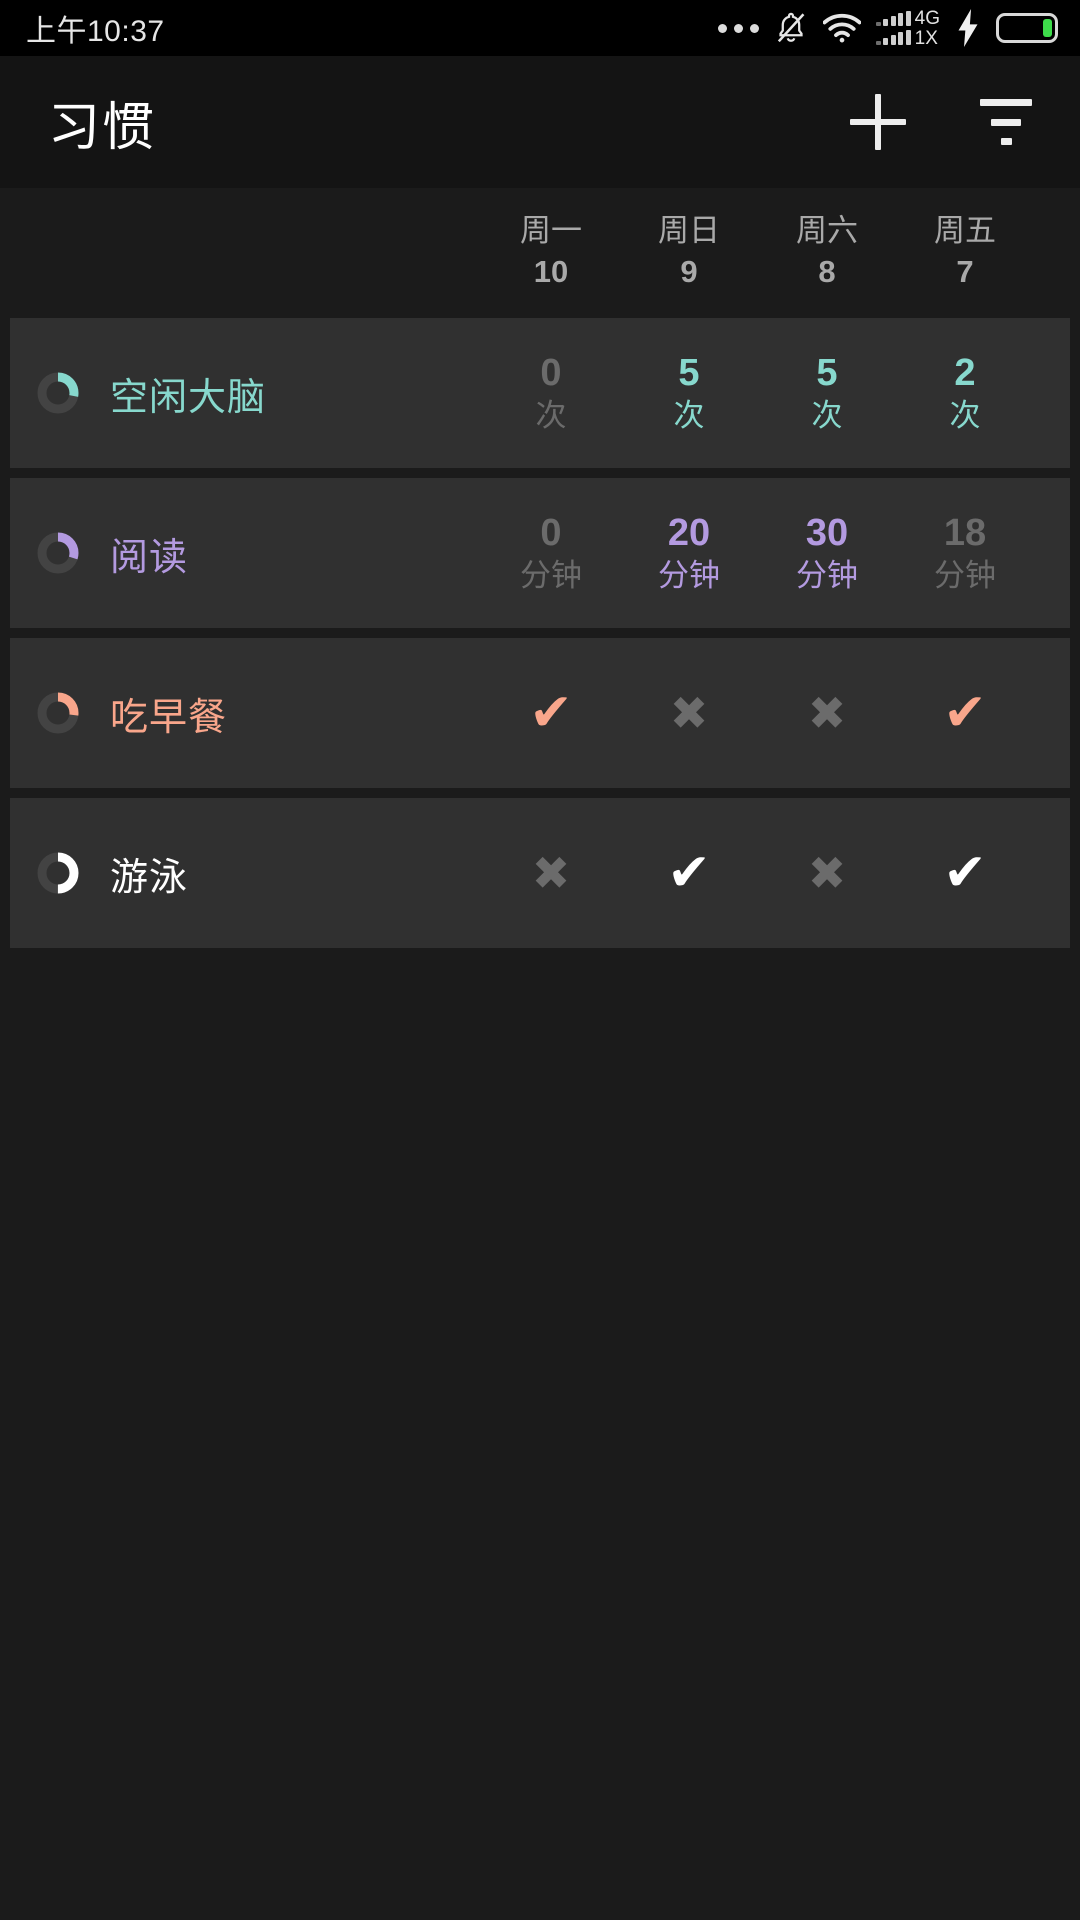 The image size is (1080, 1920). I want to click on habit-name: 游泳, so click(149, 877).